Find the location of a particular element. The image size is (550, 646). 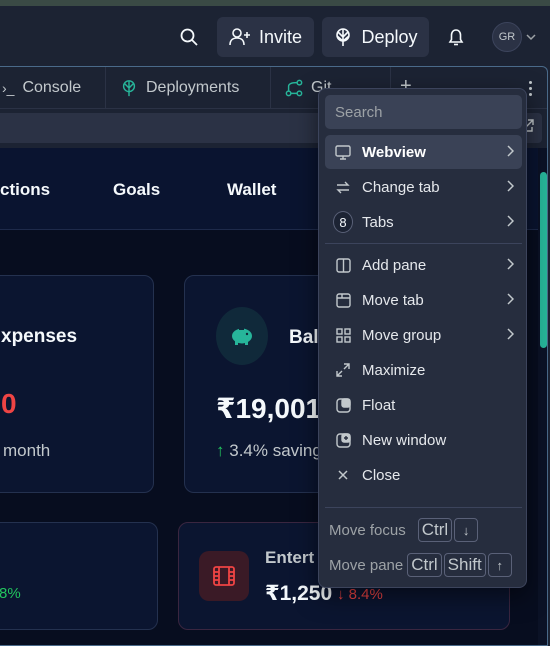

arrow-down-icon: ↓ is located at coordinates (341, 594).